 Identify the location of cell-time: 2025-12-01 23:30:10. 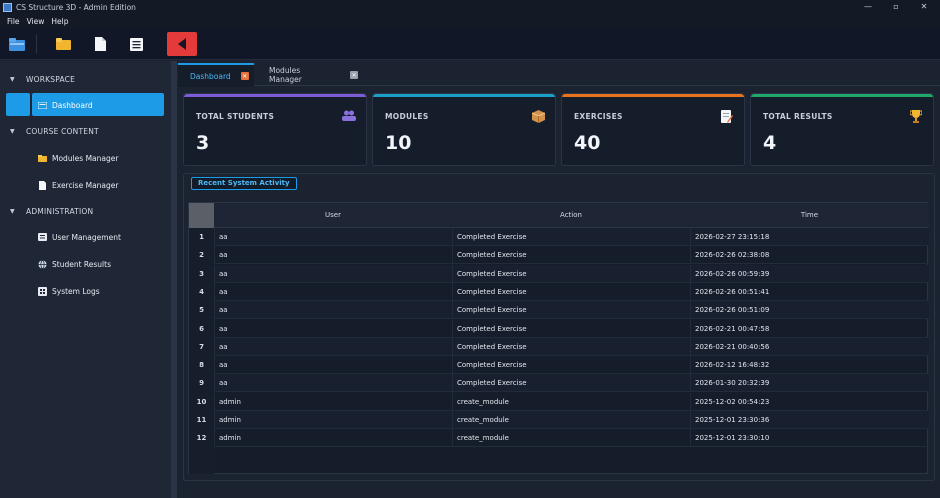
(809, 438).